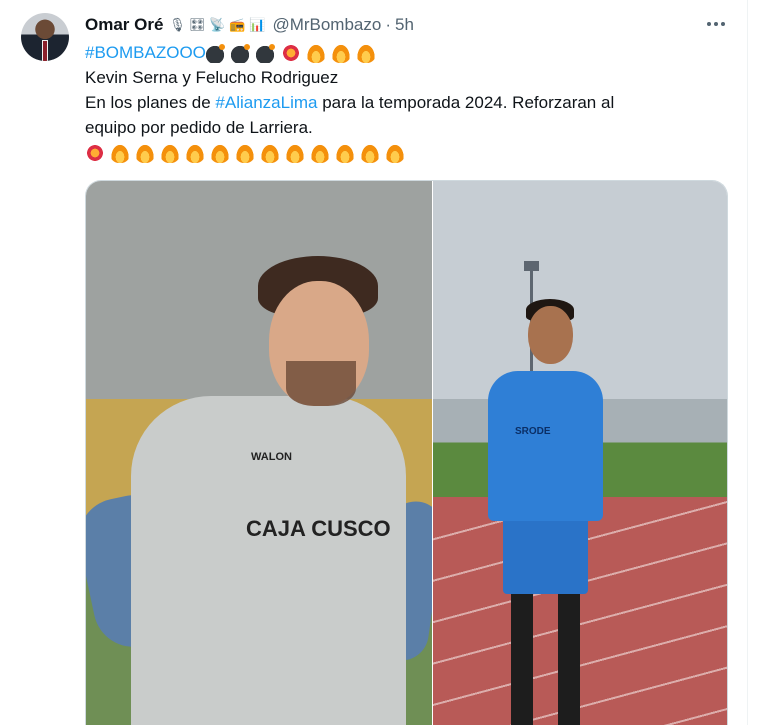 This screenshot has width=775, height=725. Describe the element at coordinates (197, 24) in the screenshot. I see `control-knobs-icon: 🎛` at that location.